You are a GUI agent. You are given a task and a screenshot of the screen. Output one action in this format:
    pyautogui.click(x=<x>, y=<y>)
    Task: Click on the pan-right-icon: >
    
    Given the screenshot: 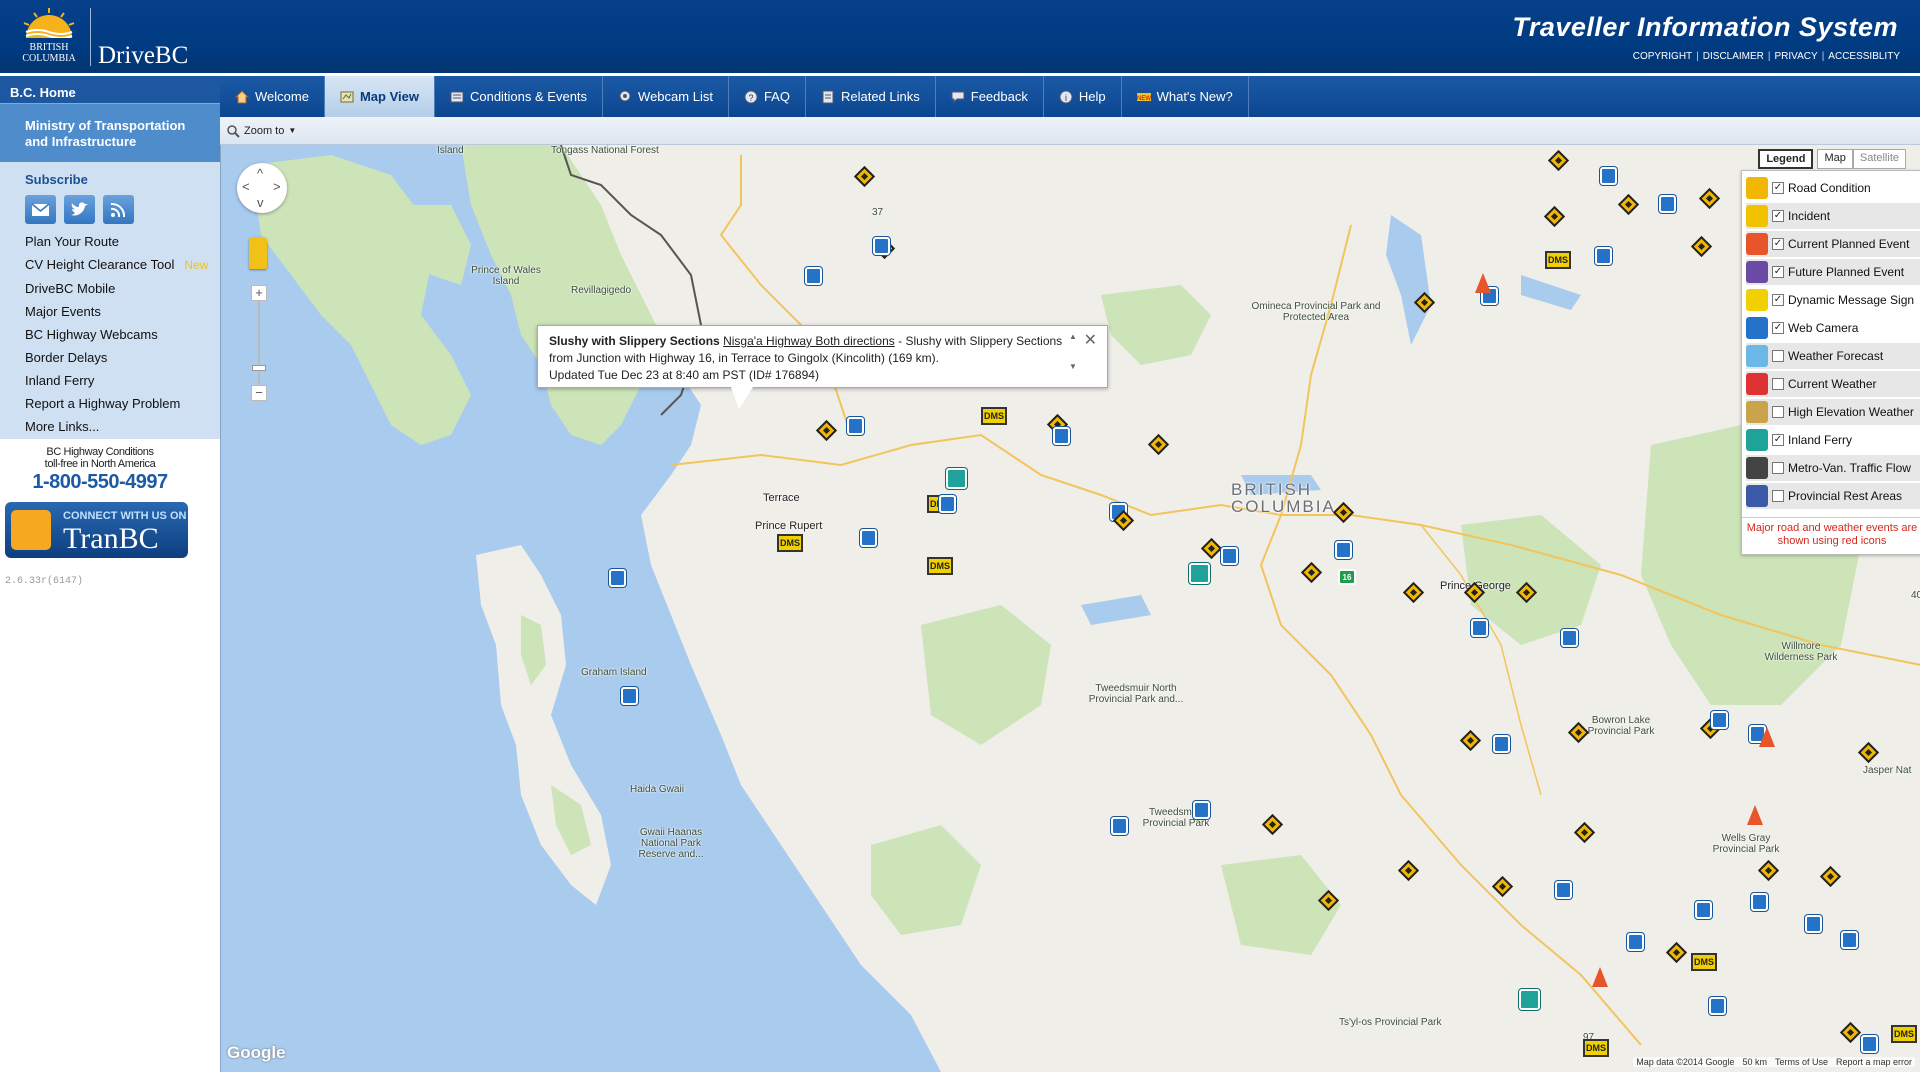 What is the action you would take?
    pyautogui.click(x=277, y=186)
    